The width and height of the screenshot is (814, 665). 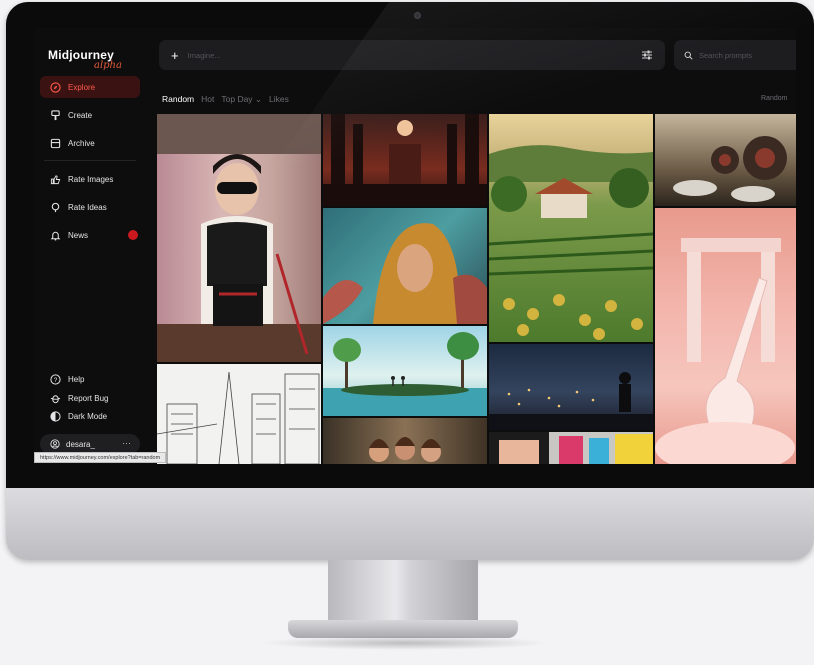 I want to click on nav-report-bug-label: Report Bug, so click(x=88, y=398).